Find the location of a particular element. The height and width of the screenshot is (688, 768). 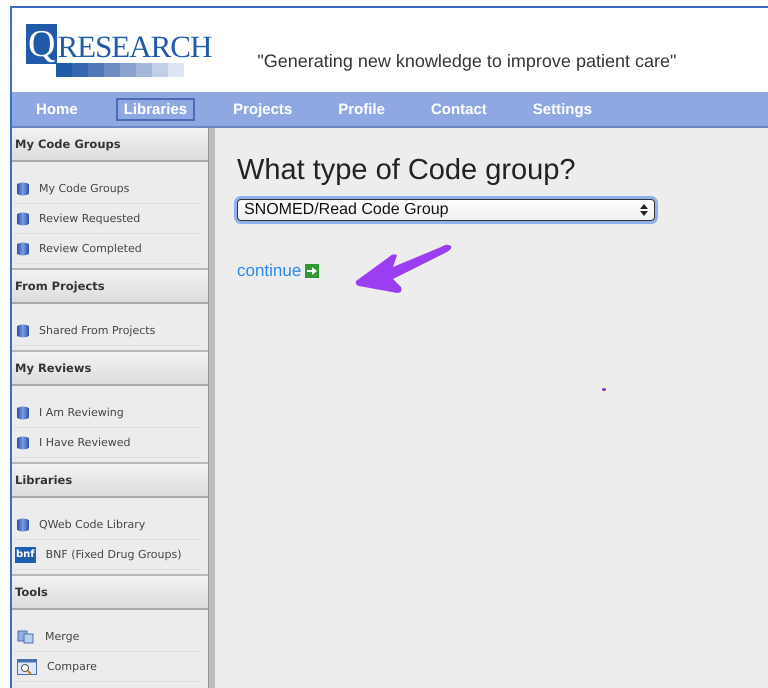

documents-icon is located at coordinates (26, 637).